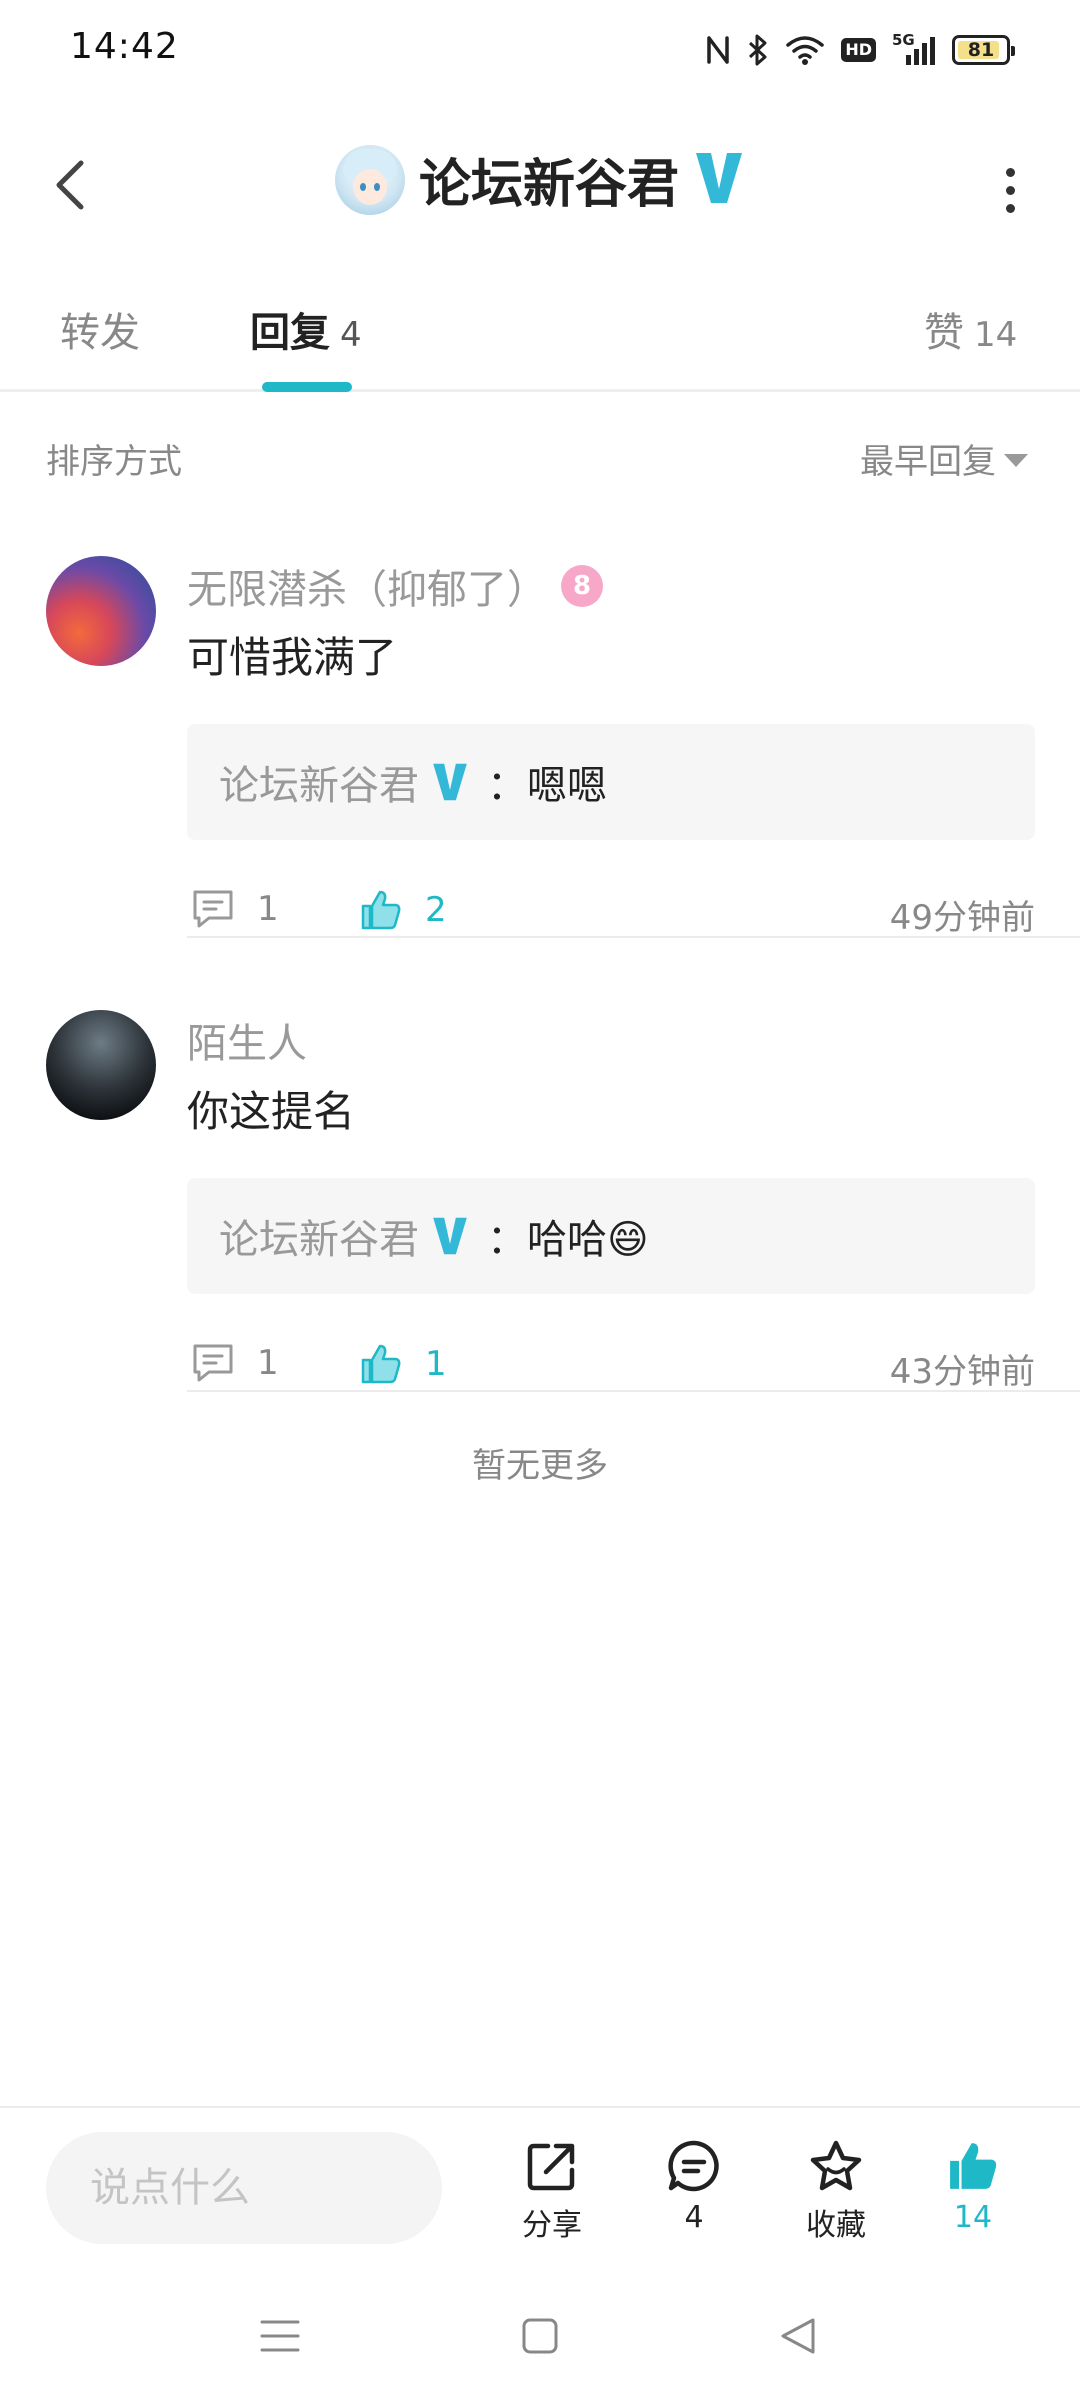 This screenshot has height=2400, width=1080. Describe the element at coordinates (1010, 190) in the screenshot. I see `more-options-button` at that location.